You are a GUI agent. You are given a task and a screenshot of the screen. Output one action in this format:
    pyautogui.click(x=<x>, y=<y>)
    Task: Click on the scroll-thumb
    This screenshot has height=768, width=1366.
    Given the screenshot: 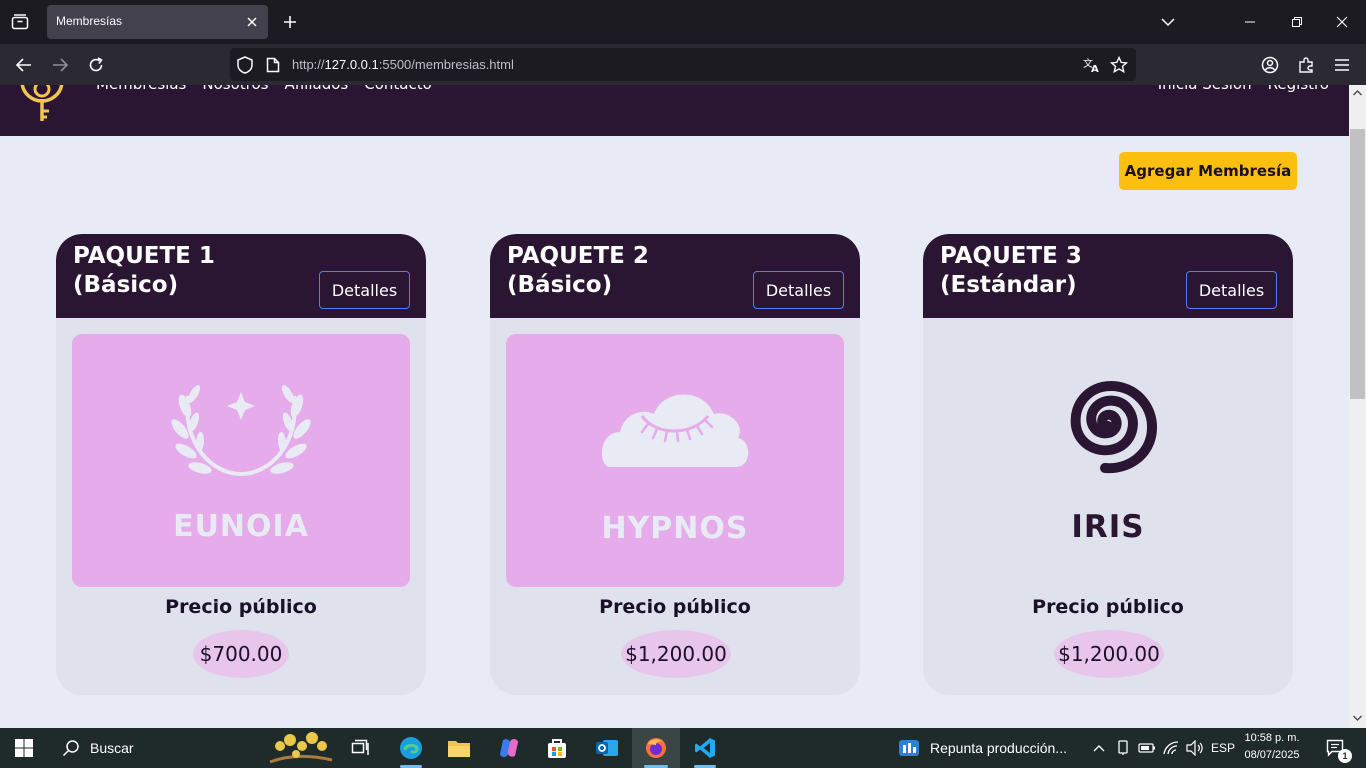 What is the action you would take?
    pyautogui.click(x=1357, y=264)
    